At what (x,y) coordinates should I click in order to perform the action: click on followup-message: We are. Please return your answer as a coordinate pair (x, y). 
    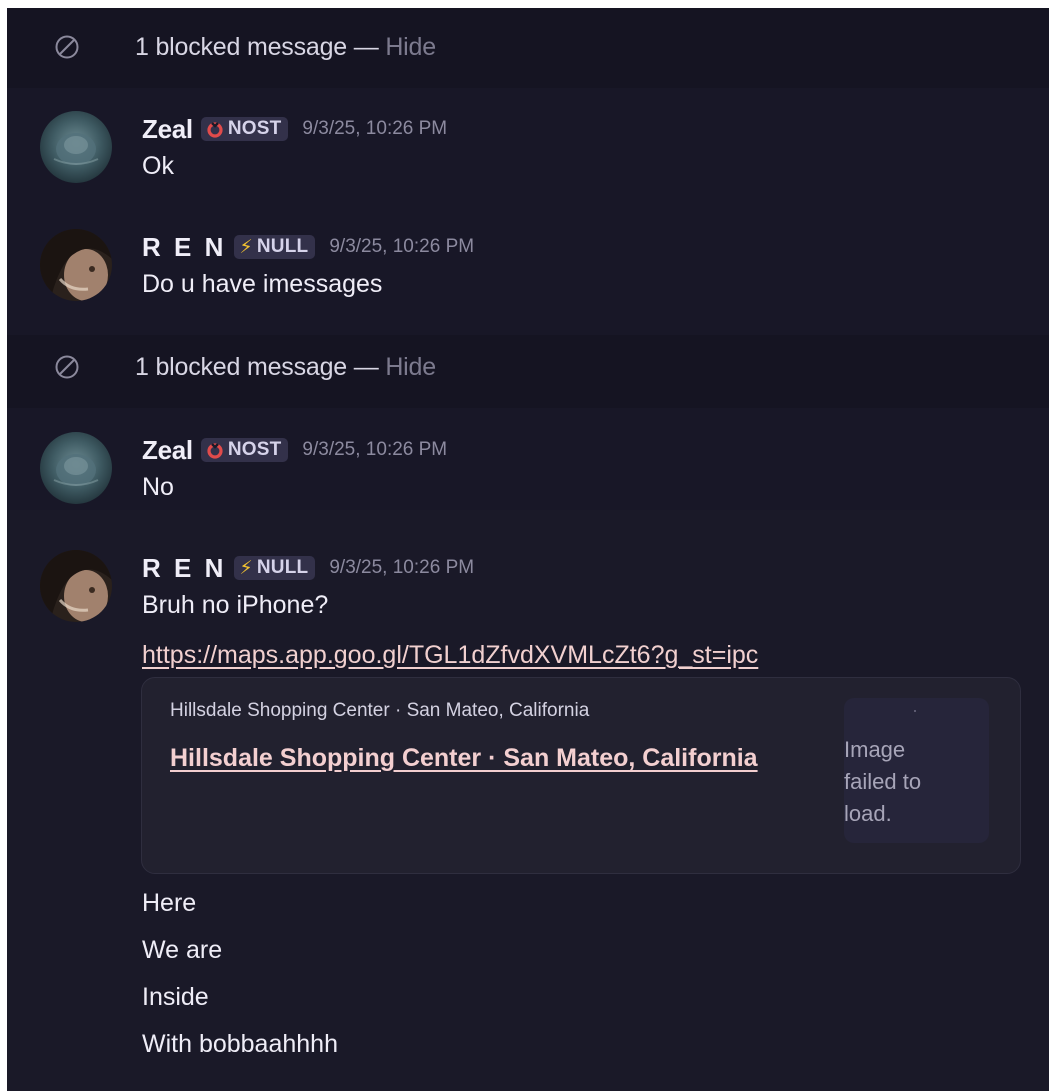
    Looking at the image, I should click on (182, 950).